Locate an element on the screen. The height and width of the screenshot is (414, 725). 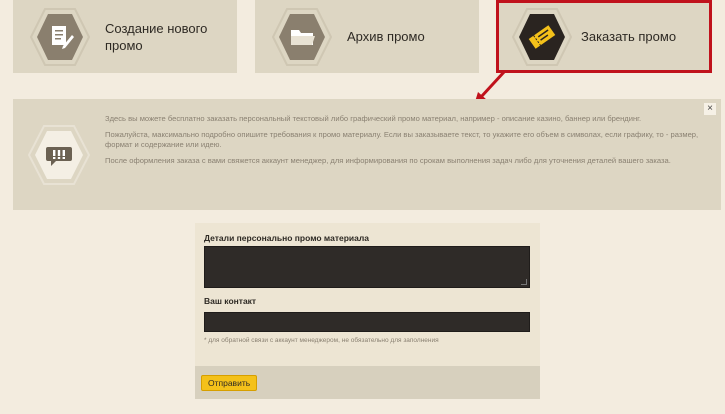
tab-order-promo: Заказать промо is located at coordinates (604, 36).